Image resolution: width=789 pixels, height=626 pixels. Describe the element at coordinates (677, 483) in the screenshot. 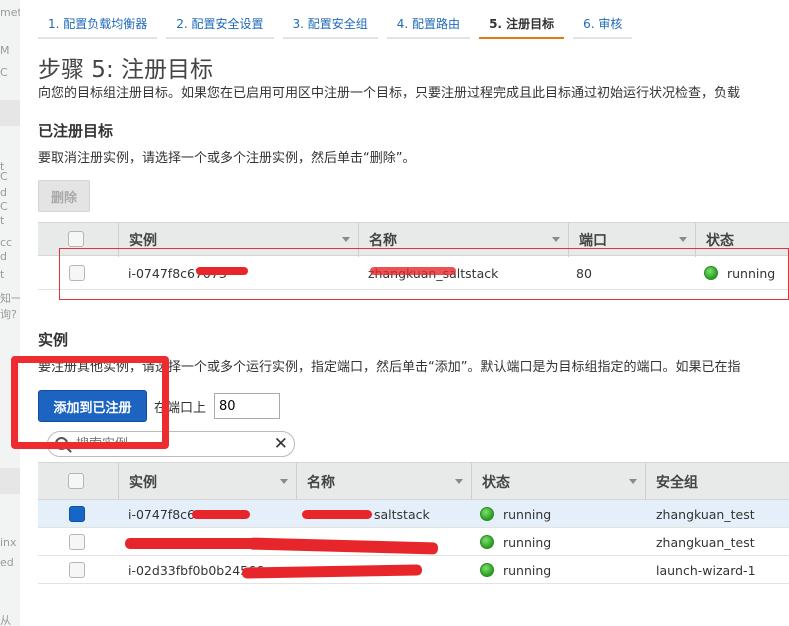

I see `column-label: 安全组` at that location.